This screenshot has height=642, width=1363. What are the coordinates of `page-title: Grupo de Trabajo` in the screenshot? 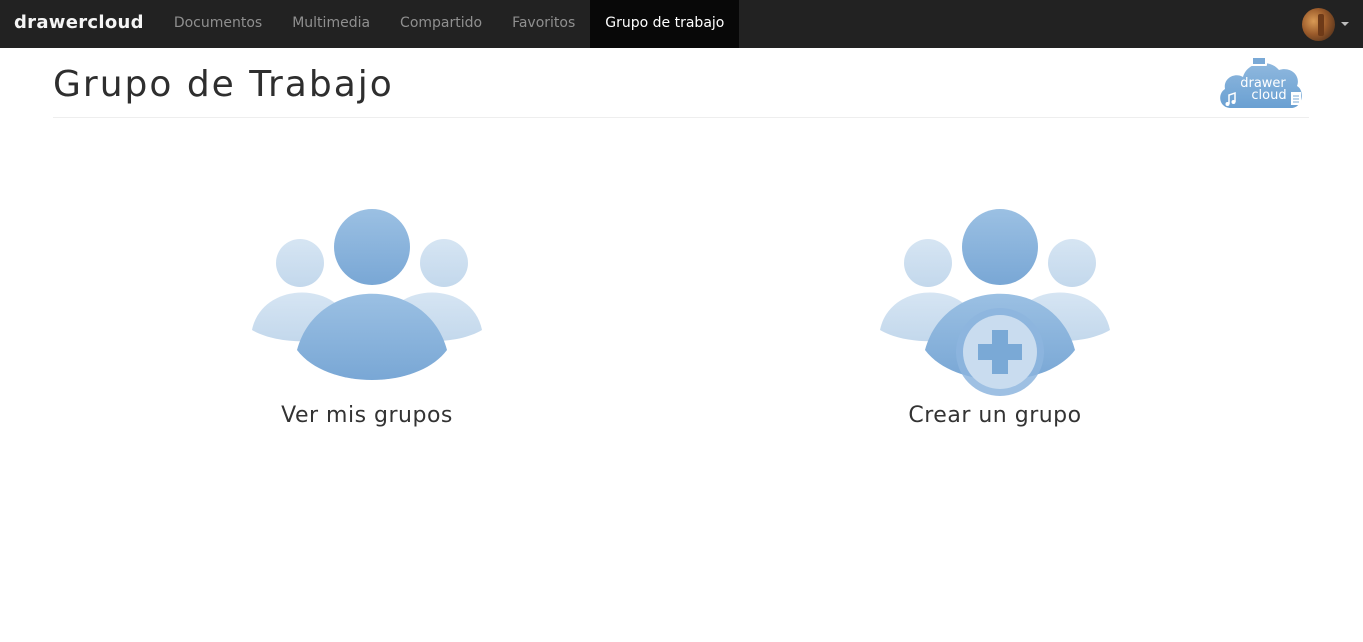 It's located at (223, 84).